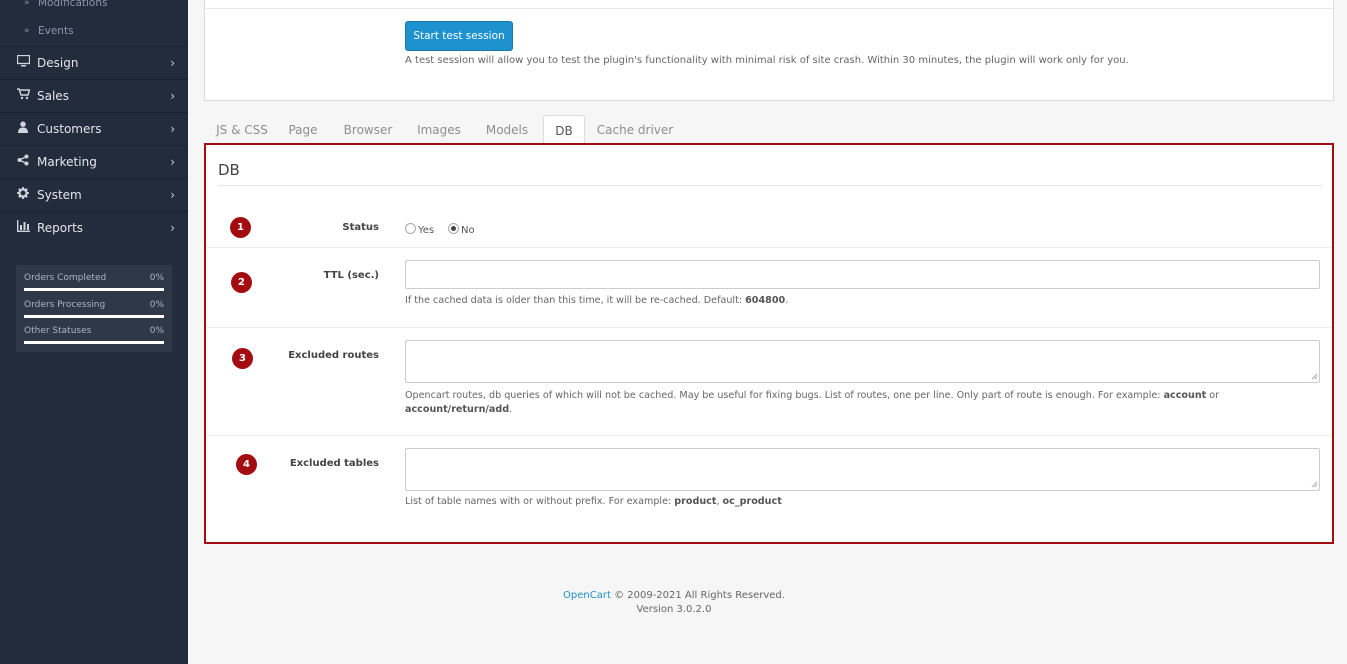  What do you see at coordinates (23, 195) in the screenshot?
I see `gear-icon` at bounding box center [23, 195].